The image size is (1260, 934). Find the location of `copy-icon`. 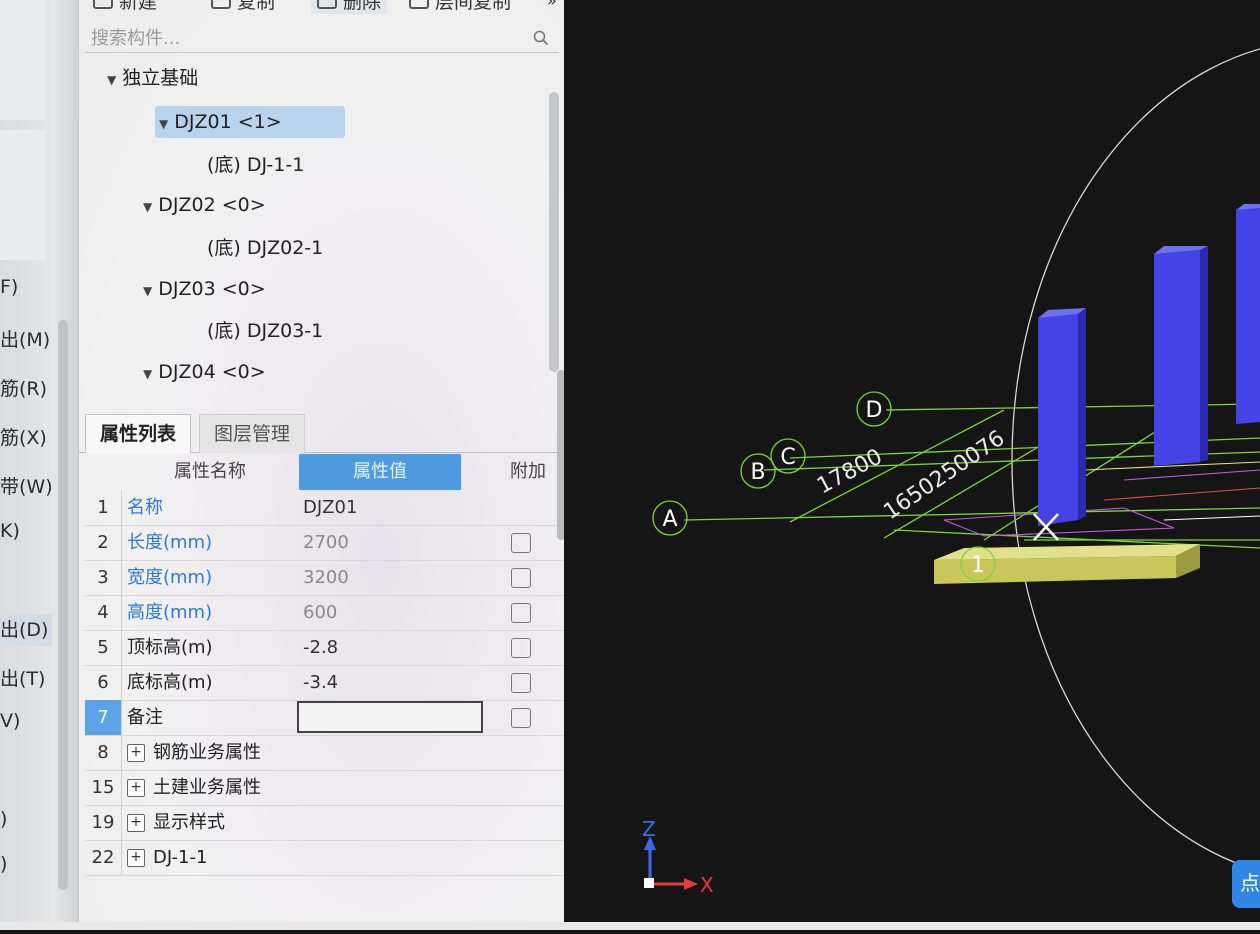

copy-icon is located at coordinates (221, 4).